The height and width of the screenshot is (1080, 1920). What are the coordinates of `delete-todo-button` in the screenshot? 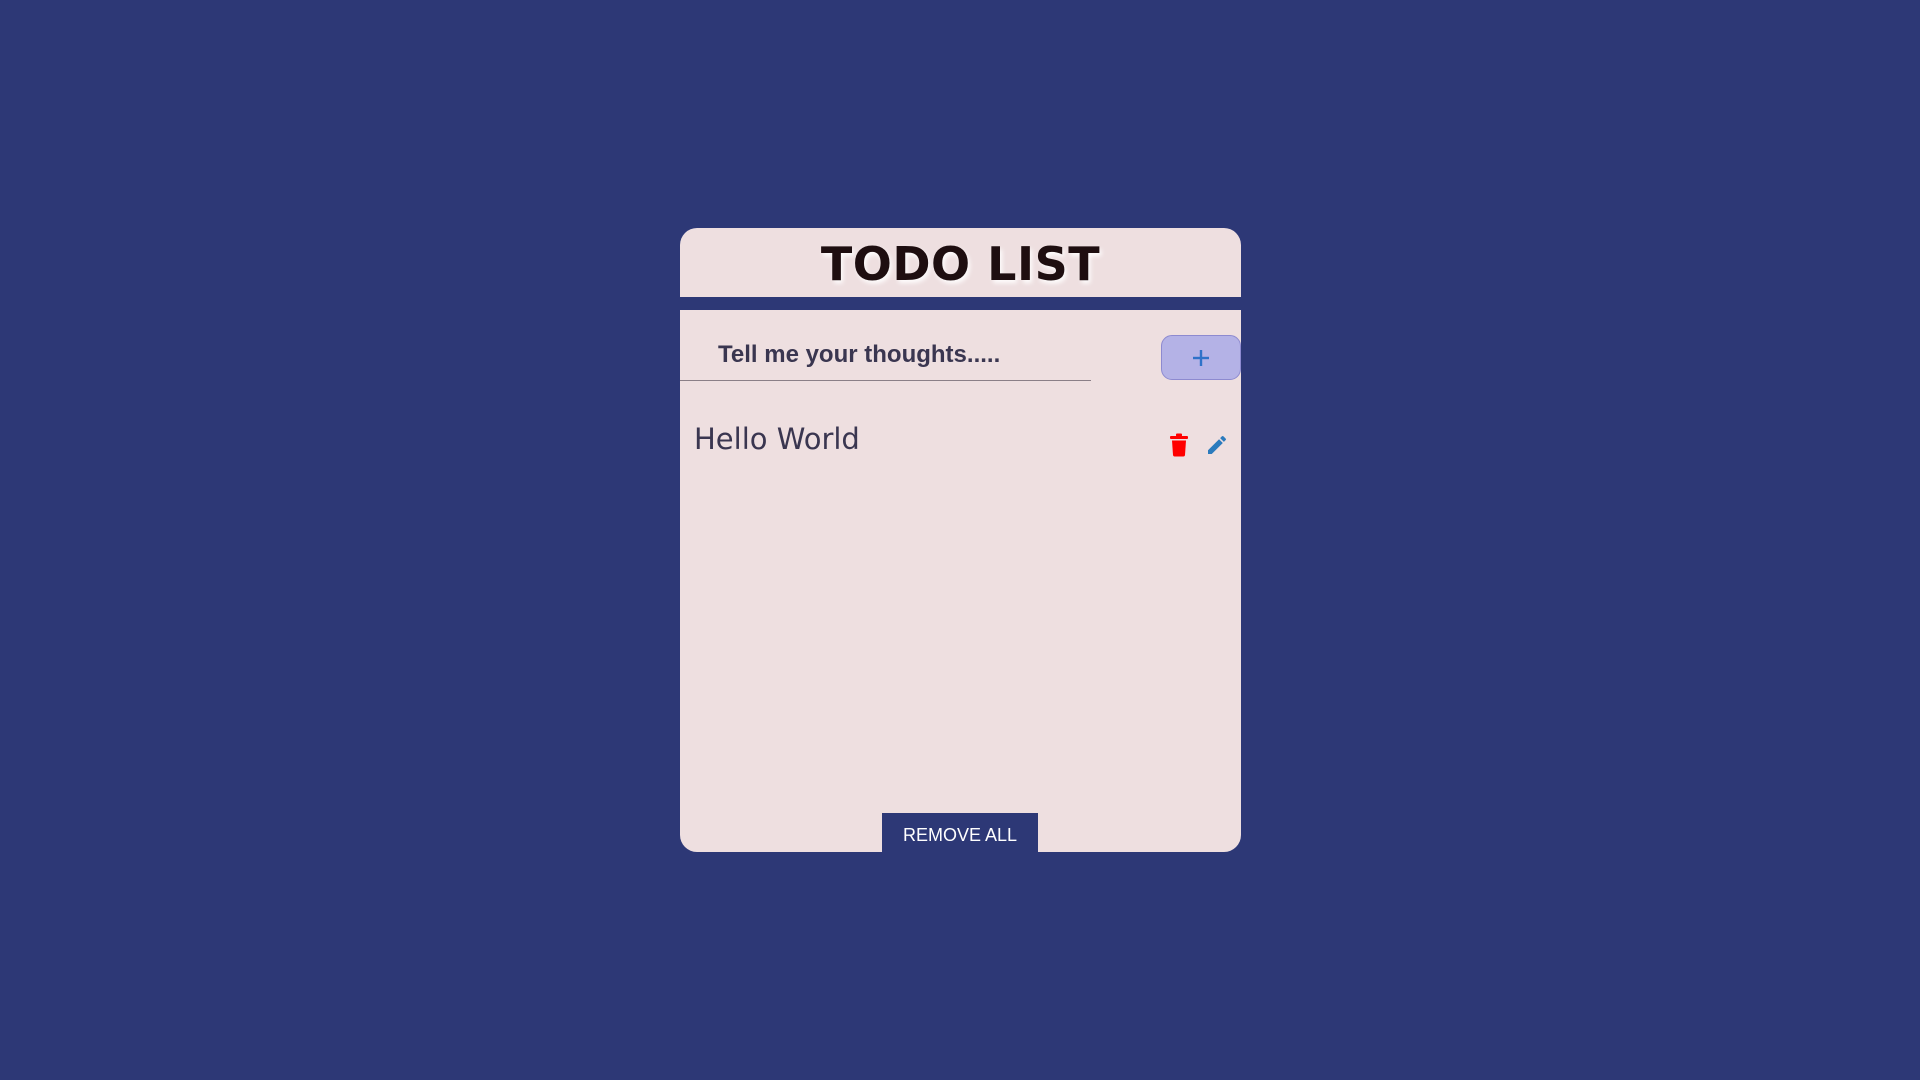 It's located at (1179, 445).